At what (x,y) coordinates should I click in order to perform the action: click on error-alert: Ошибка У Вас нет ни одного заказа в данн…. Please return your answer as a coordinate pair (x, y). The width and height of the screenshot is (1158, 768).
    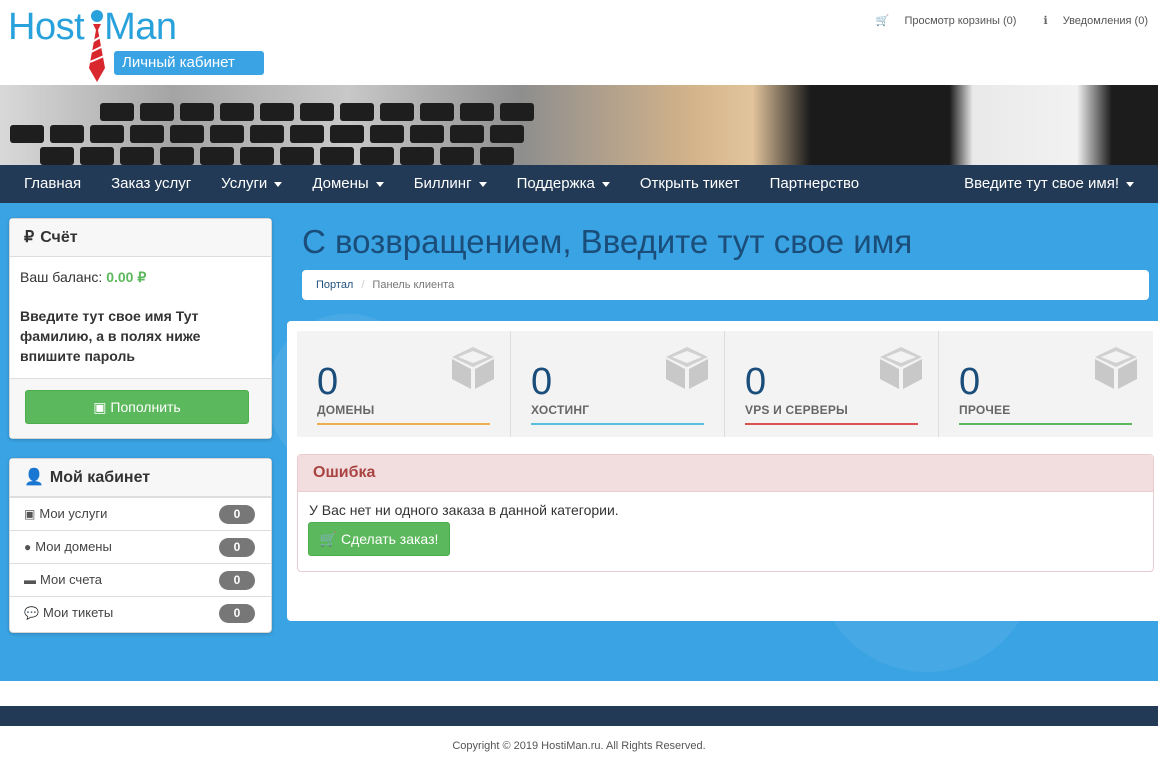
    Looking at the image, I should click on (725, 513).